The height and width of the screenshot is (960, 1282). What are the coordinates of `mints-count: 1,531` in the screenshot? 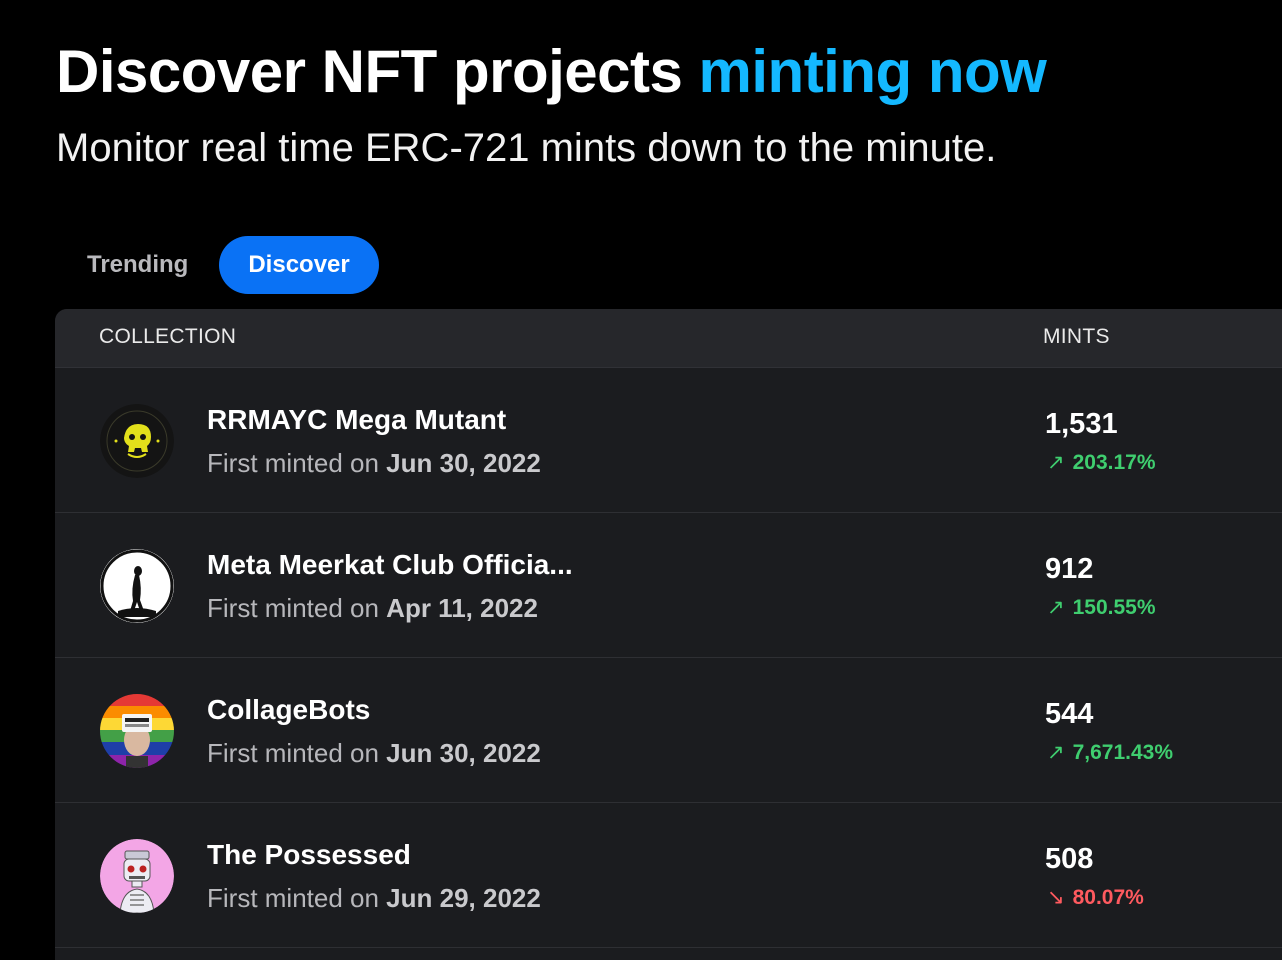 It's located at (1081, 424).